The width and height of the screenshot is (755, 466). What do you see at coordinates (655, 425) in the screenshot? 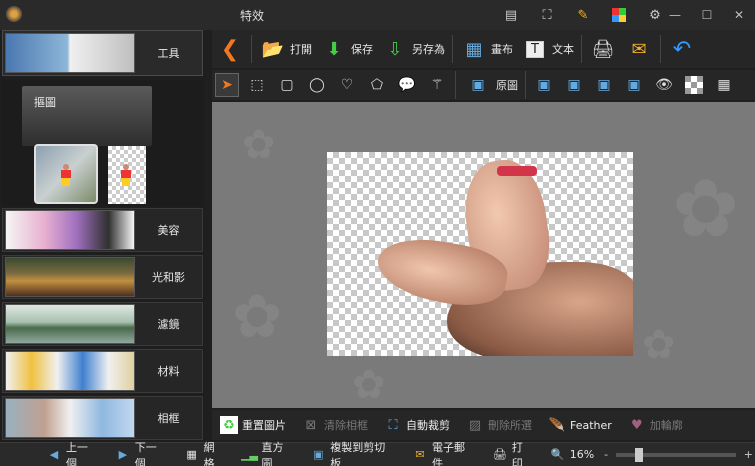
I see `add-outline-button: ♥ 加輪廓` at bounding box center [655, 425].